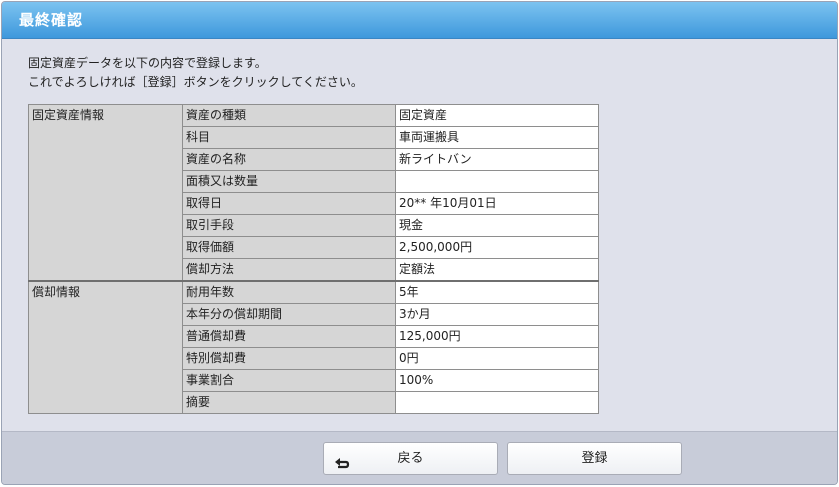 The width and height of the screenshot is (839, 487). Describe the element at coordinates (51, 20) in the screenshot. I see `dialog-title: 最終確認` at that location.